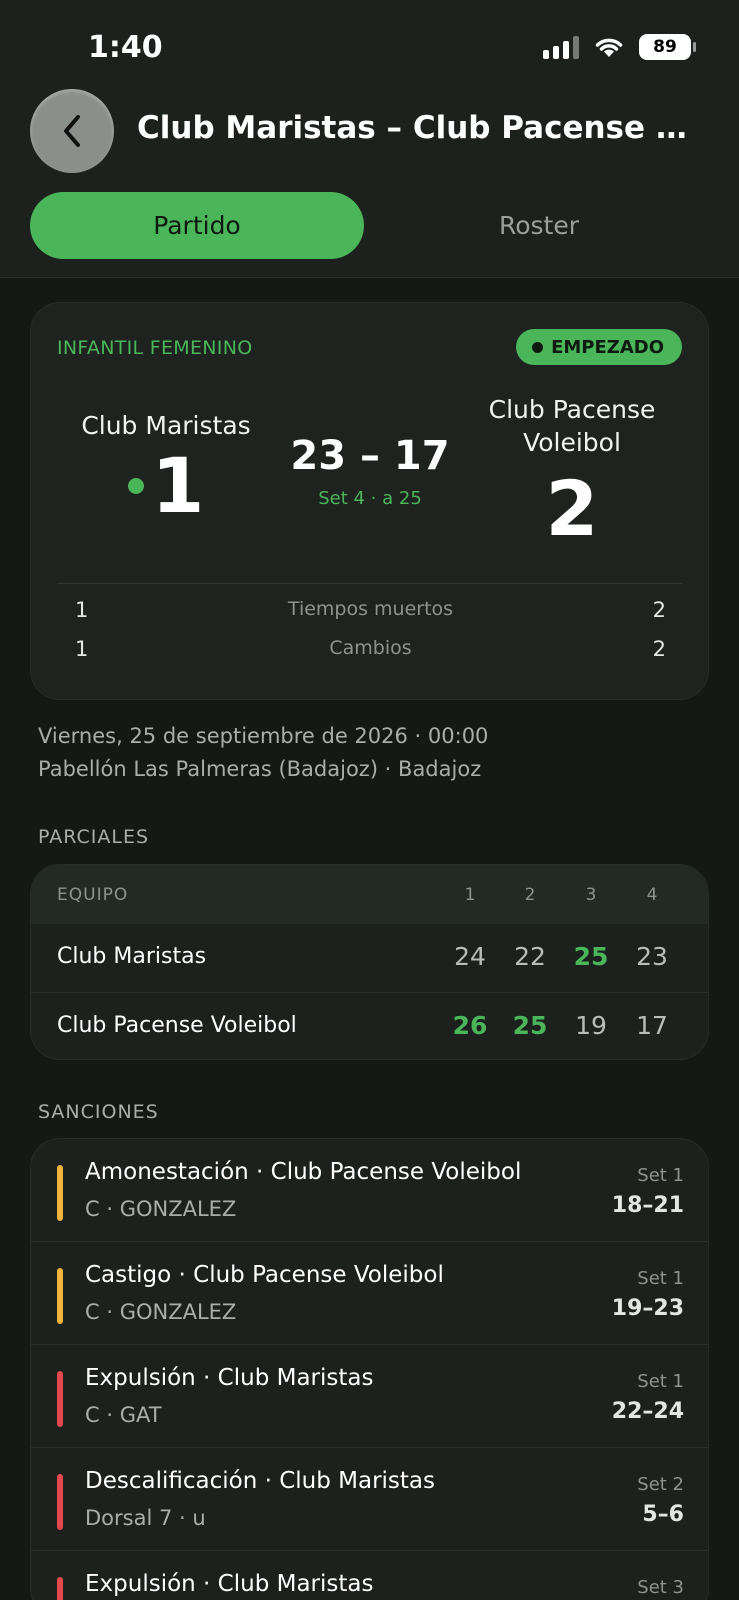 The image size is (739, 1600). Describe the element at coordinates (369, 583) in the screenshot. I see `divider` at that location.